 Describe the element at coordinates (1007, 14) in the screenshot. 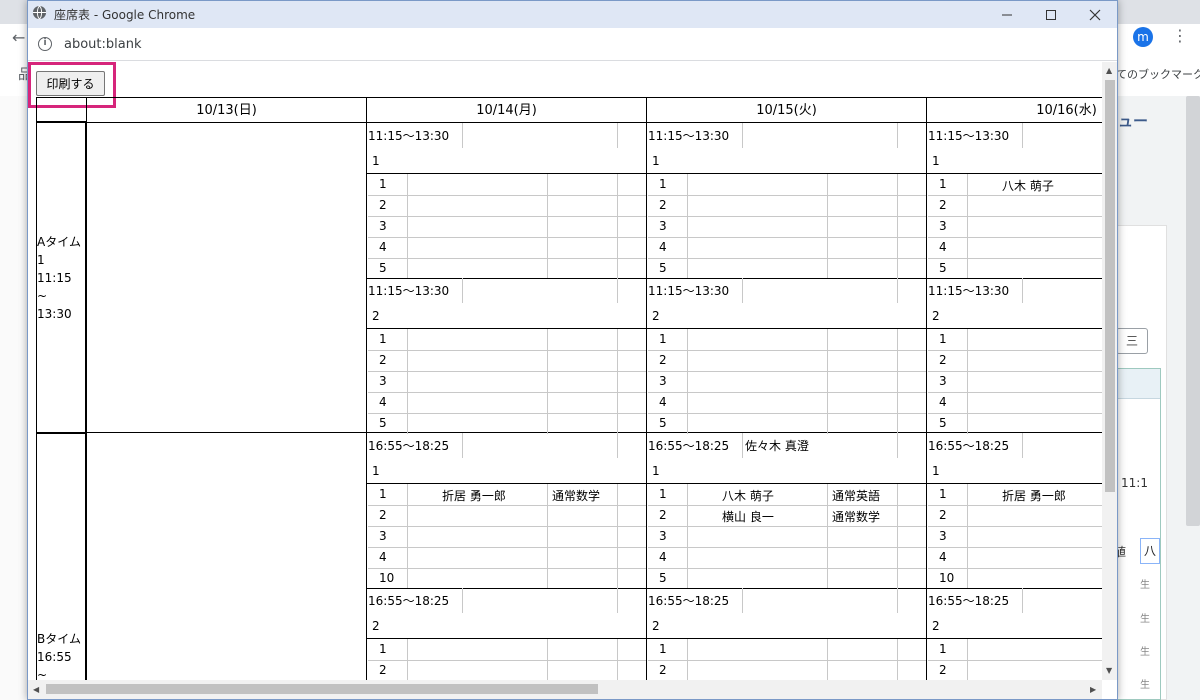

I see `minimize-button` at that location.